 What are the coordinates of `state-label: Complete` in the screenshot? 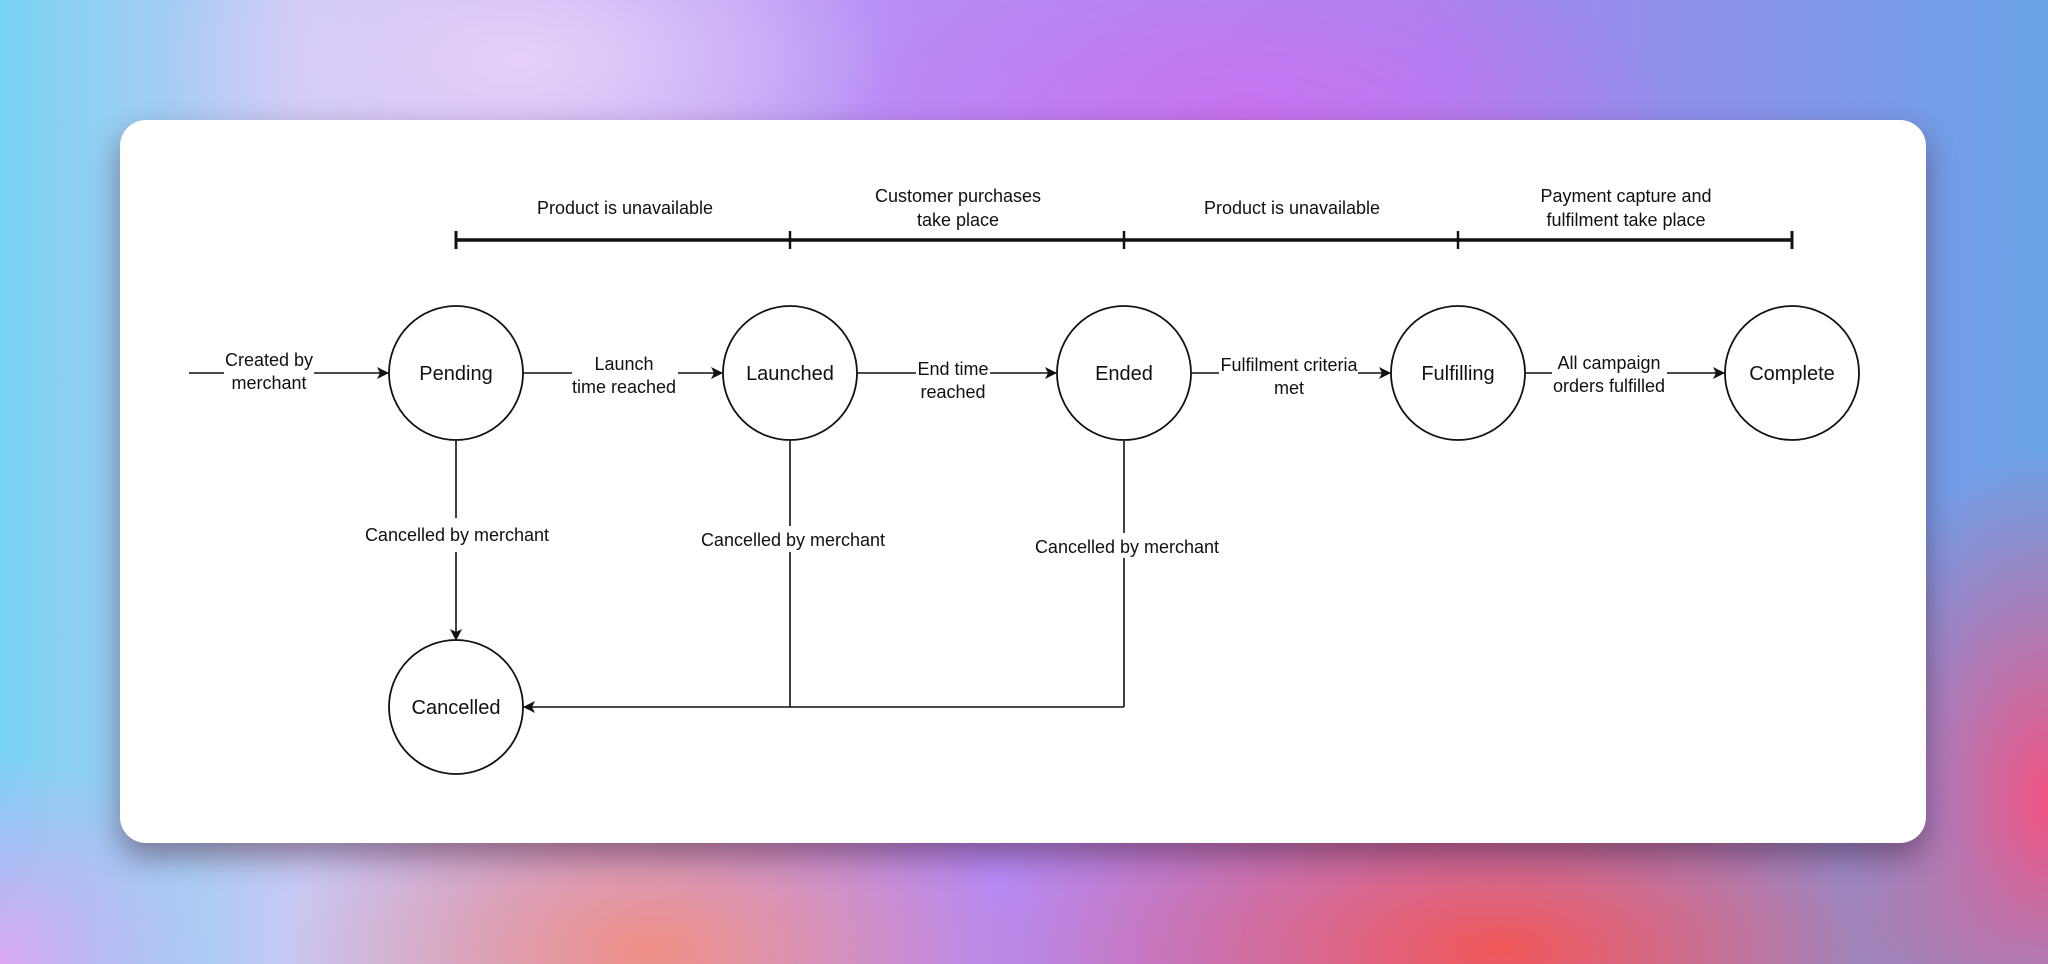 It's located at (1792, 374).